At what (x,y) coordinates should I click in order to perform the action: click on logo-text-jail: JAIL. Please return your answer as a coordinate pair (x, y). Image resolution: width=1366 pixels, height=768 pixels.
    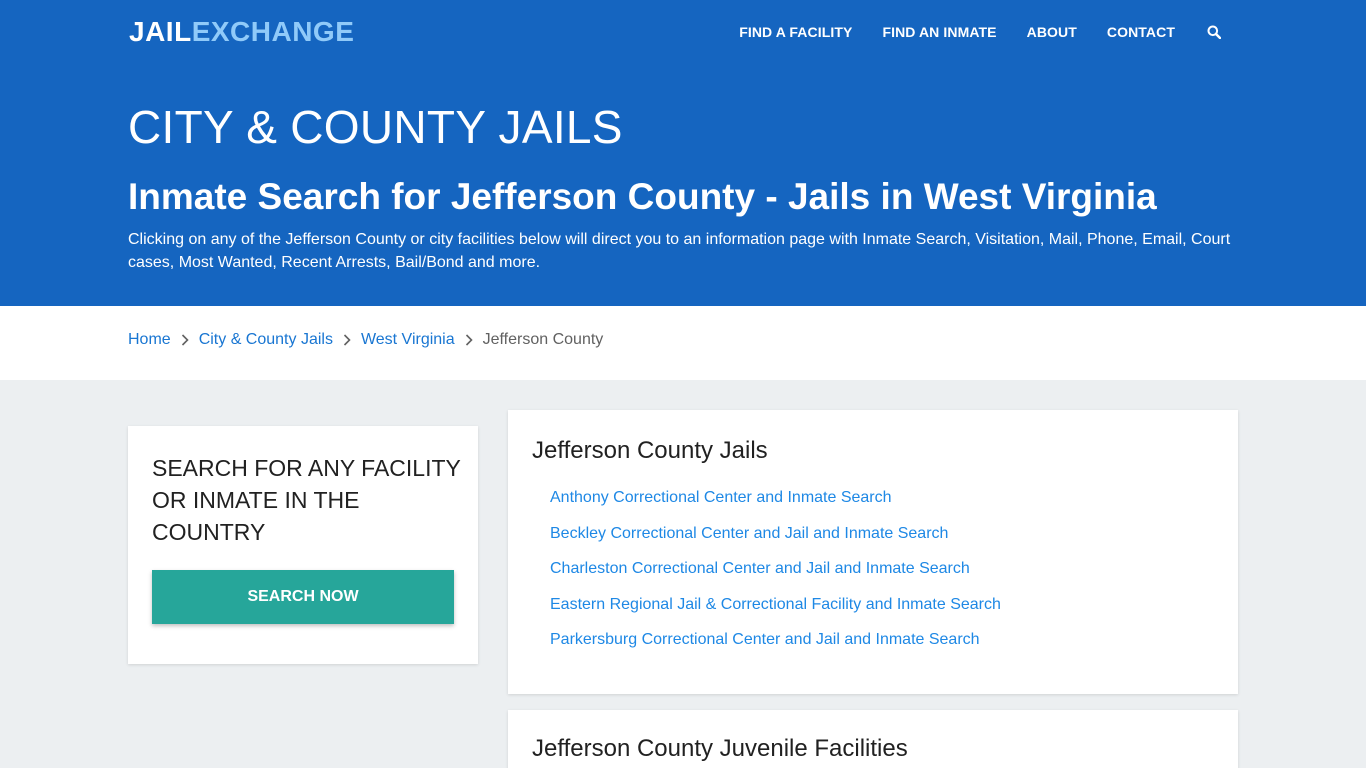
    Looking at the image, I should click on (160, 31).